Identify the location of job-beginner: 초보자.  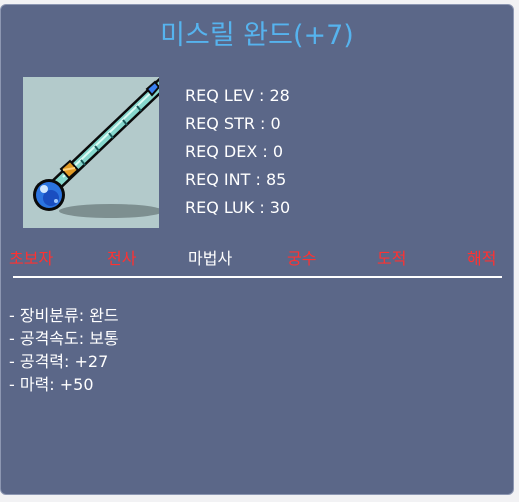
(31, 258).